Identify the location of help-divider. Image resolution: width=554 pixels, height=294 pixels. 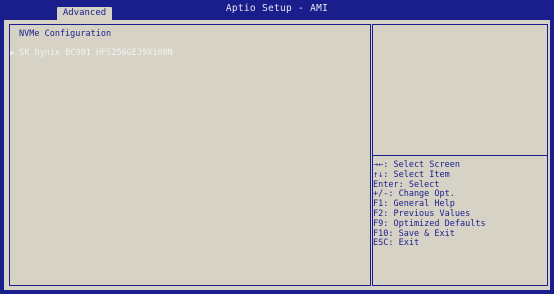
(460, 155).